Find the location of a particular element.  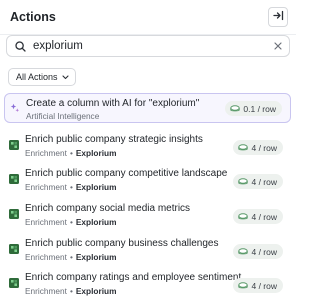

collapse-panel-icon is located at coordinates (278, 17).